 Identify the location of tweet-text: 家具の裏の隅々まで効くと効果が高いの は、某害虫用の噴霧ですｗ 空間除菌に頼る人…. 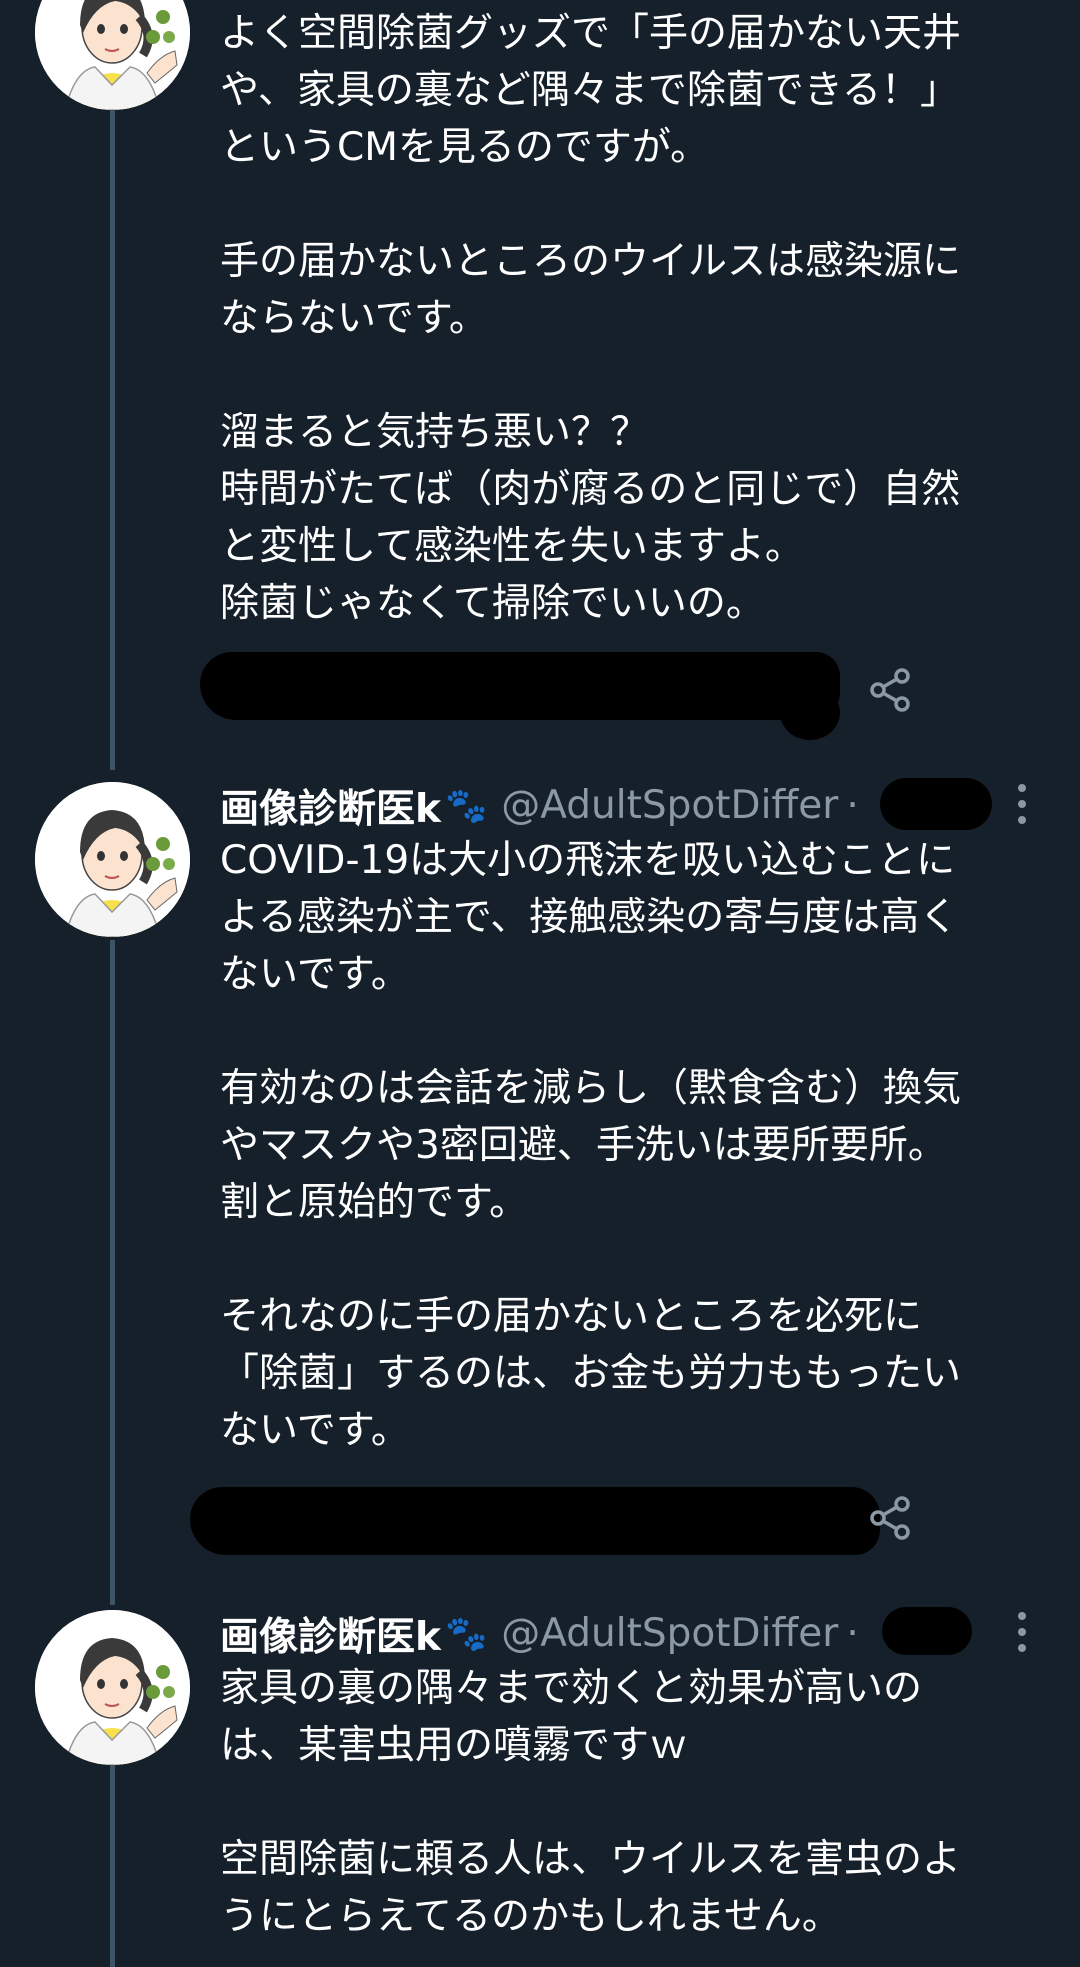
(591, 1802).